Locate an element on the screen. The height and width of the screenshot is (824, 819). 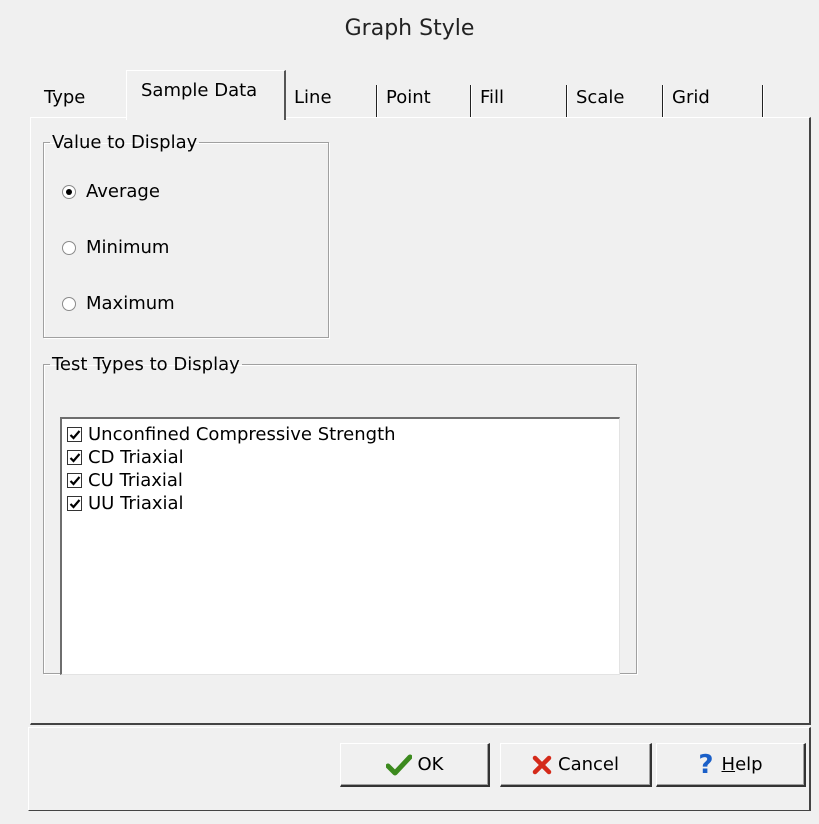
radio-average-label: Average is located at coordinates (123, 191).